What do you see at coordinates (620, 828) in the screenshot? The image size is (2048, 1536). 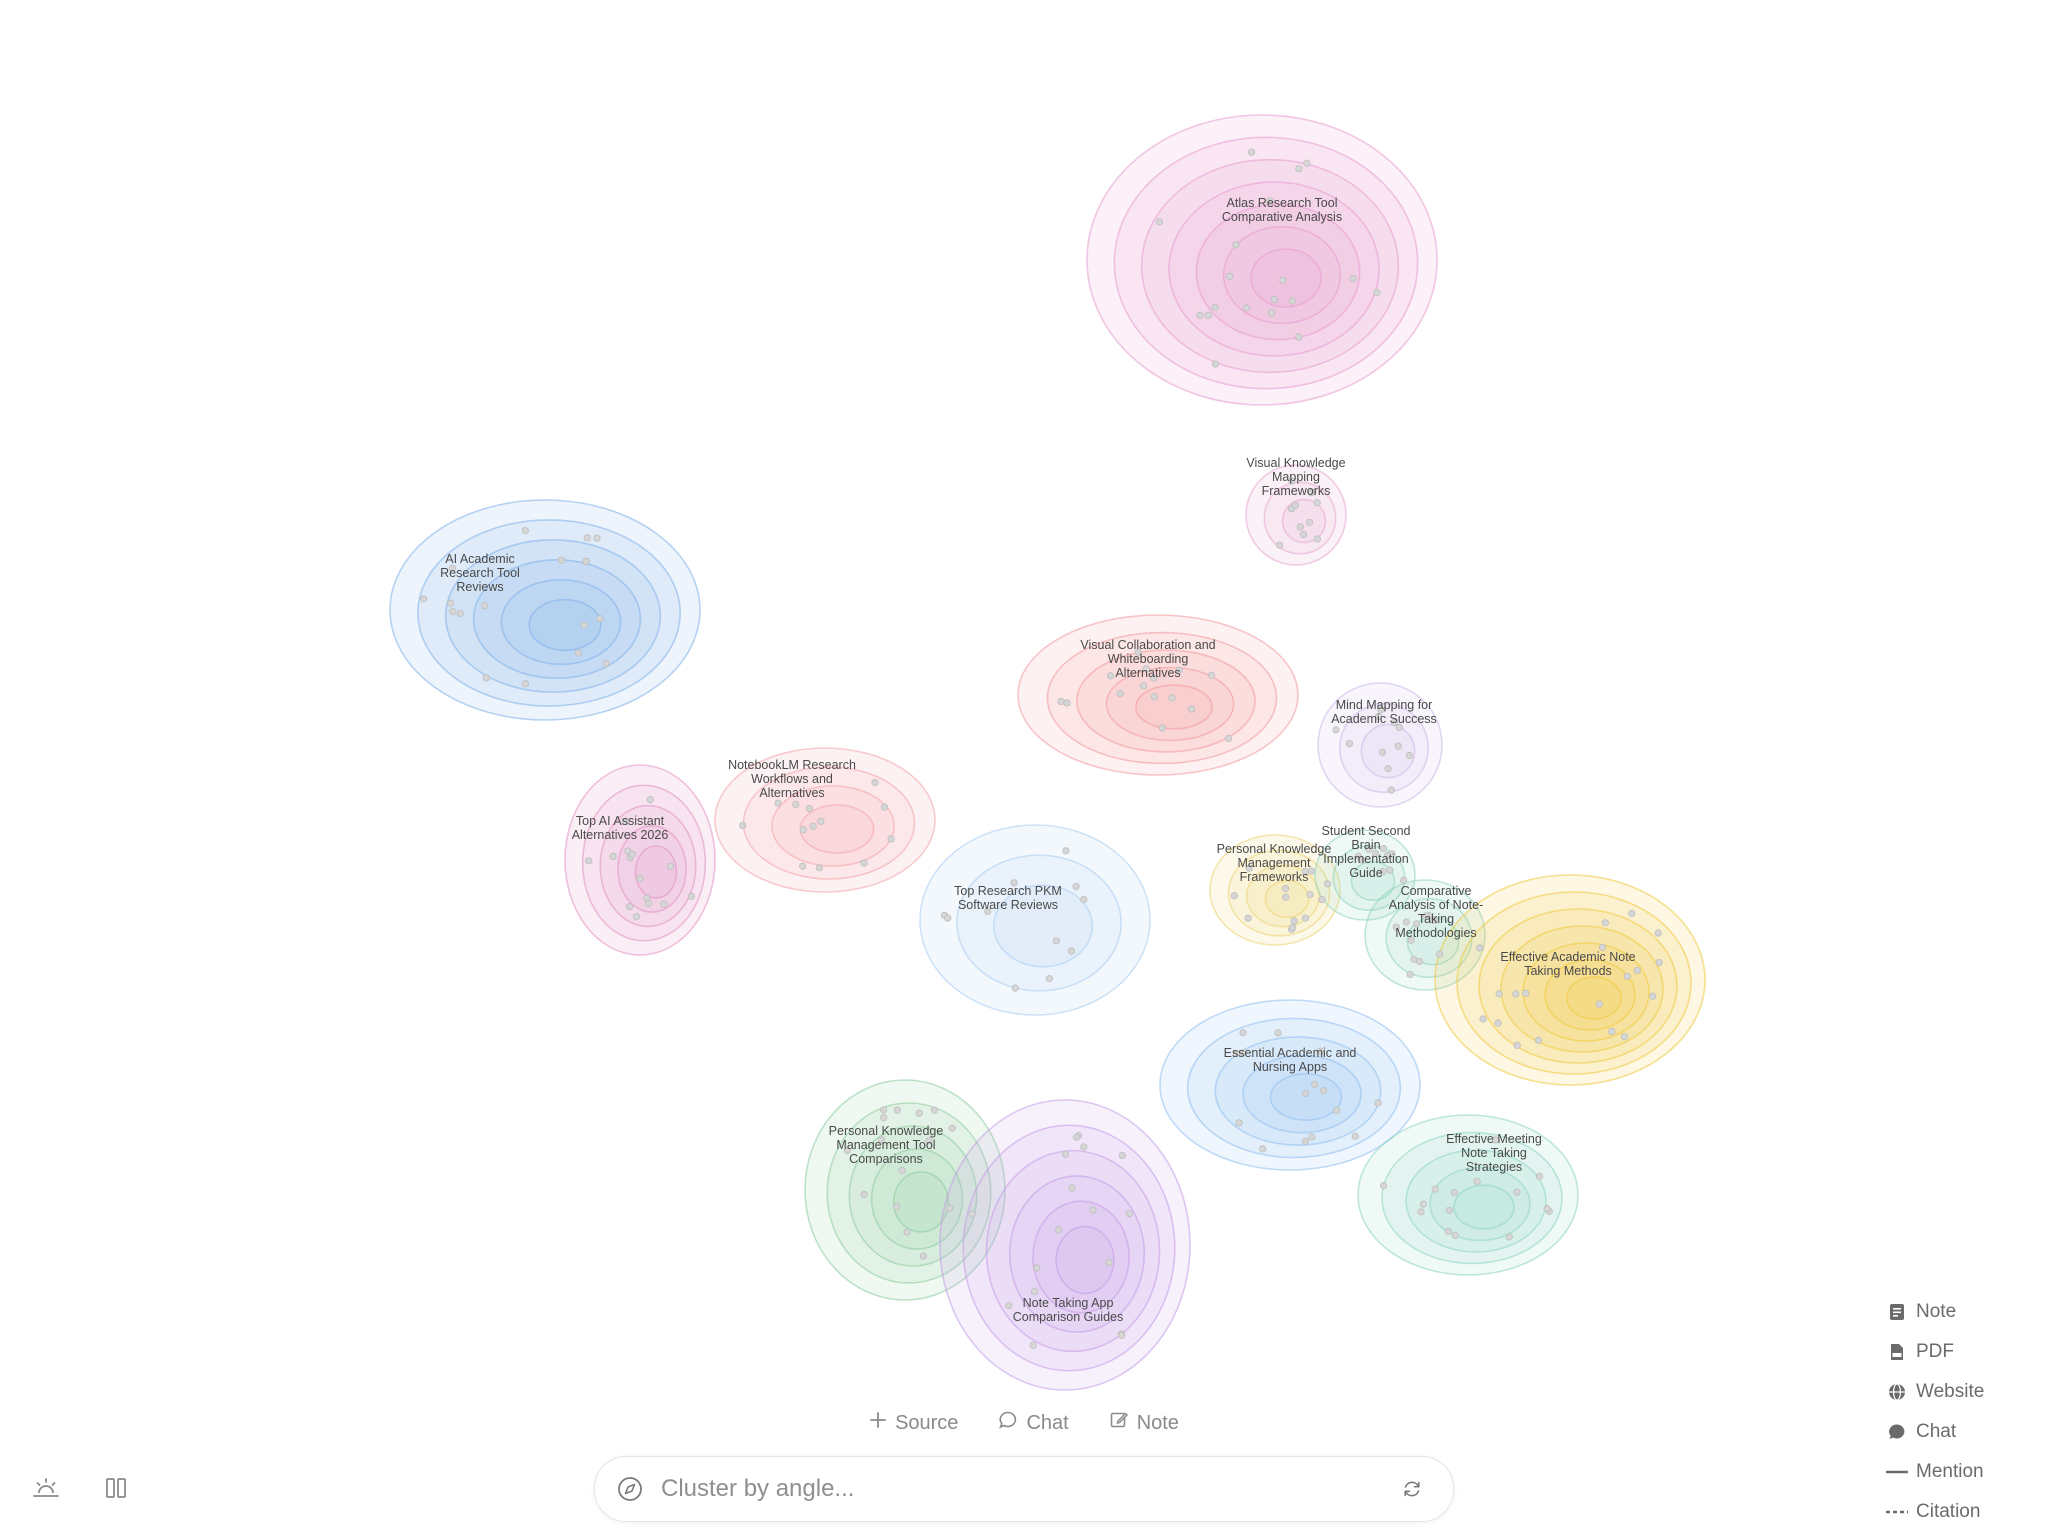 I see `cluster-label: Top AI Assistant Alternatives 2026` at bounding box center [620, 828].